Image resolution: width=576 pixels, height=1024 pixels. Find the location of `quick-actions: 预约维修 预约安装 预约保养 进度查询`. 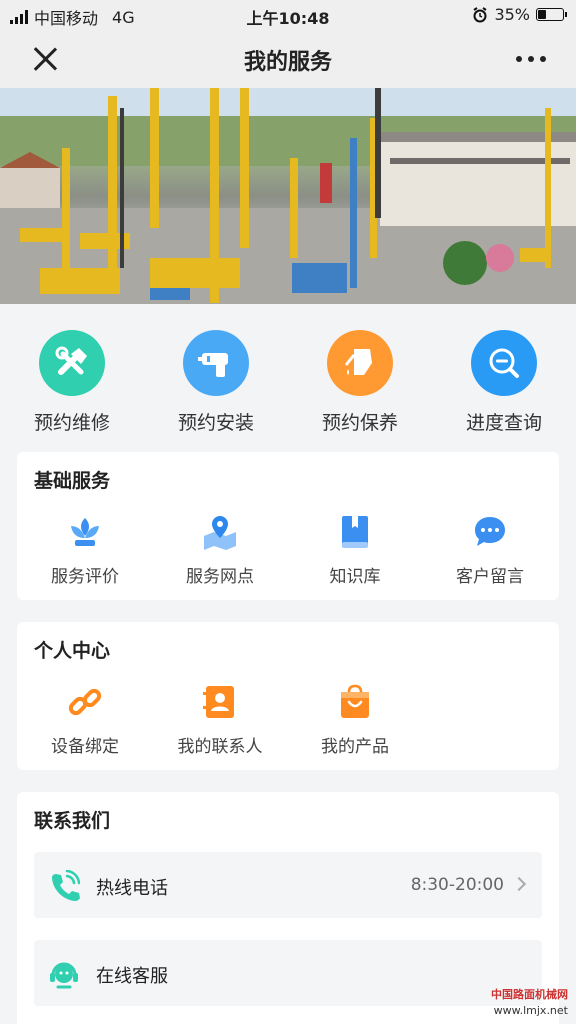

quick-actions: 预约维修 预约安装 预约保养 进度查询 is located at coordinates (288, 374).